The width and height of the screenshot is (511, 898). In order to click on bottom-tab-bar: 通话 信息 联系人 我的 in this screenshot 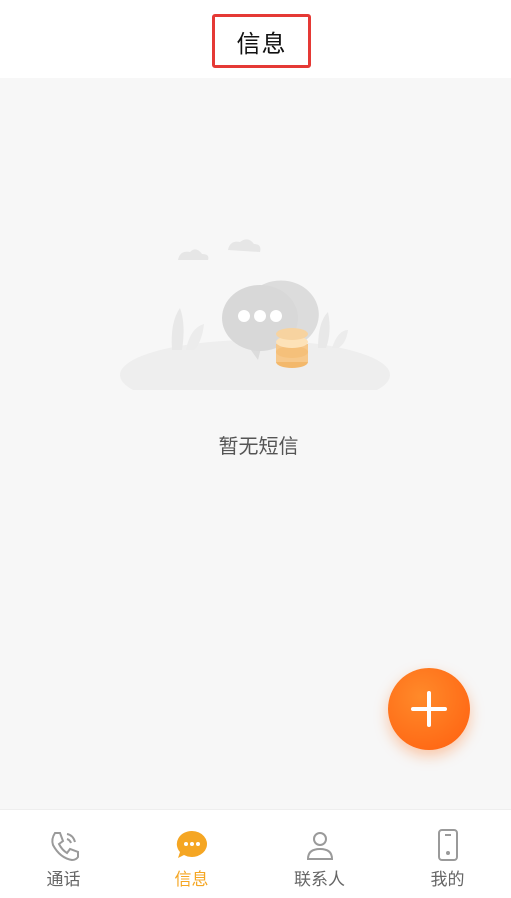, I will do `click(255, 853)`.